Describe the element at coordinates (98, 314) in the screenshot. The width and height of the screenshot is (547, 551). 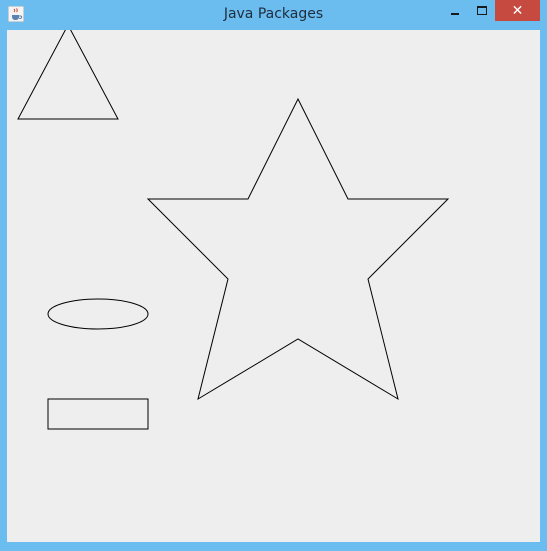
I see `ellipse-shape` at that location.